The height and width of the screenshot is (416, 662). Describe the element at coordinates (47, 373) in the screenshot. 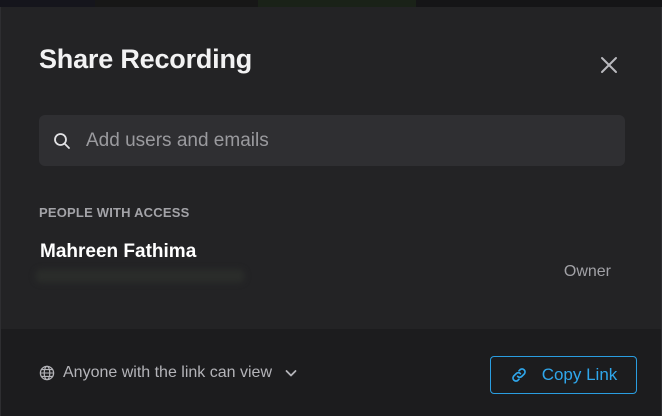

I see `globe-icon` at that location.